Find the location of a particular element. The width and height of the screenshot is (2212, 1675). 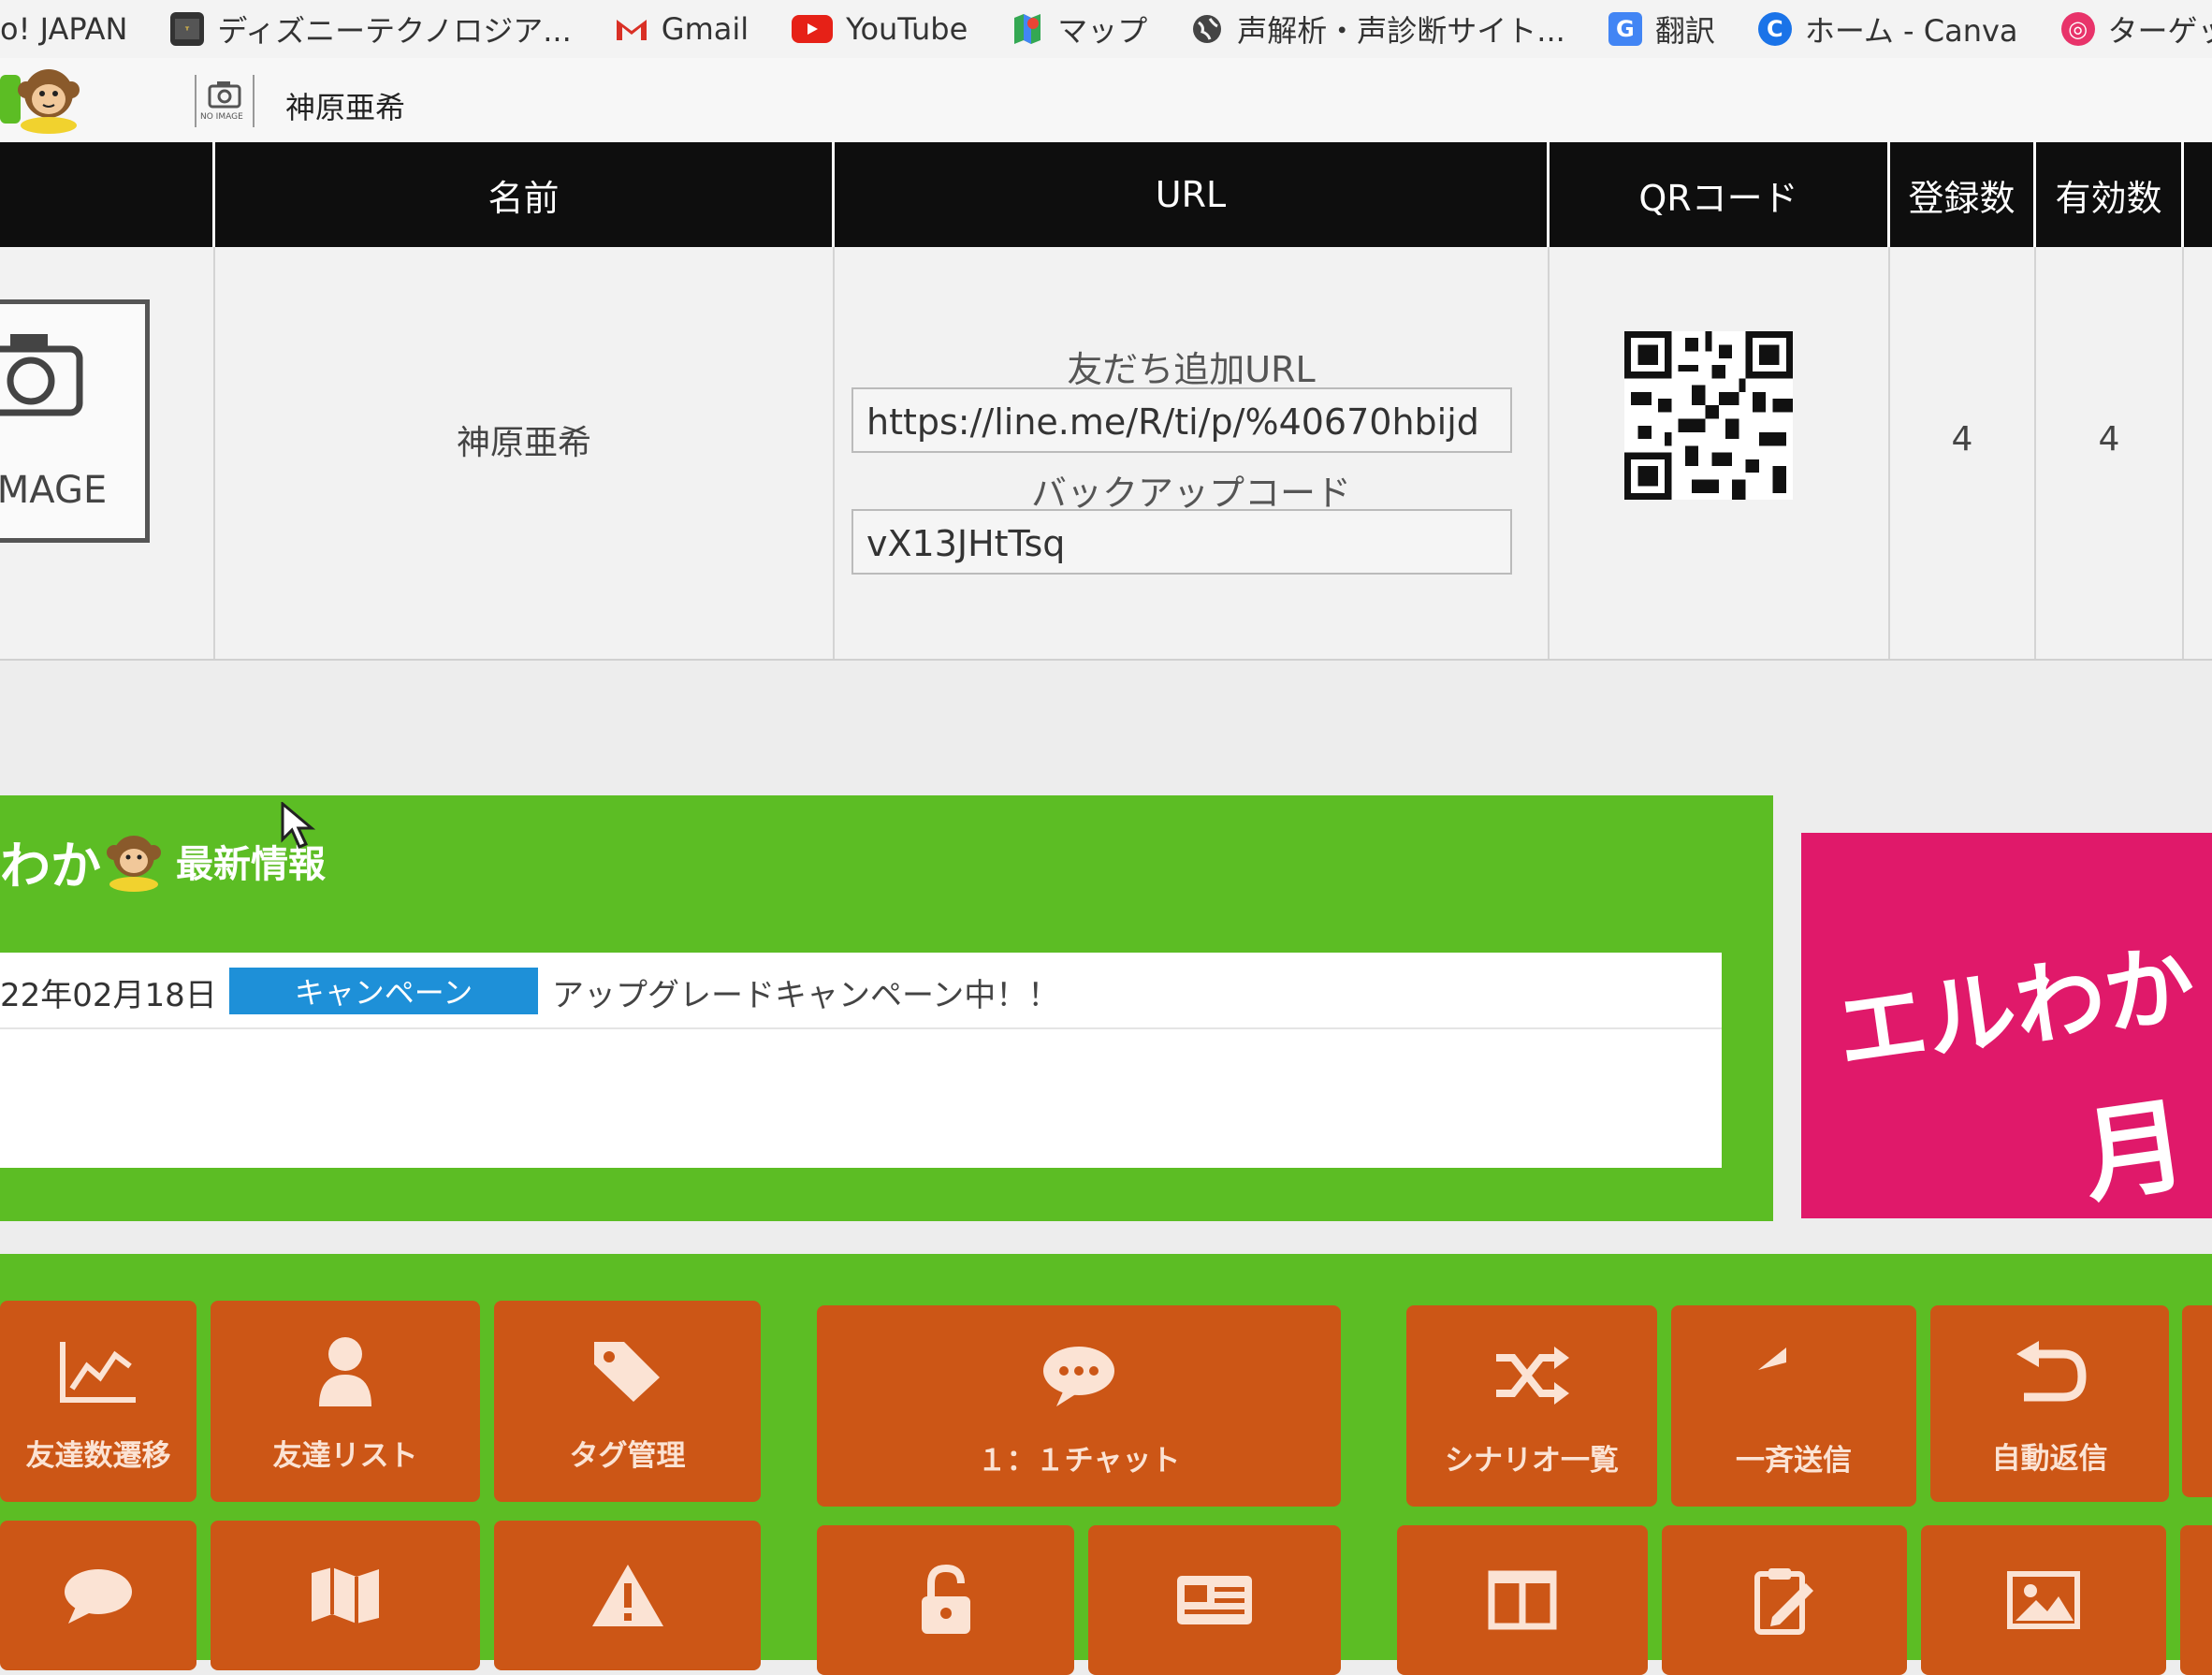

shuffle-icon is located at coordinates (1532, 1375).